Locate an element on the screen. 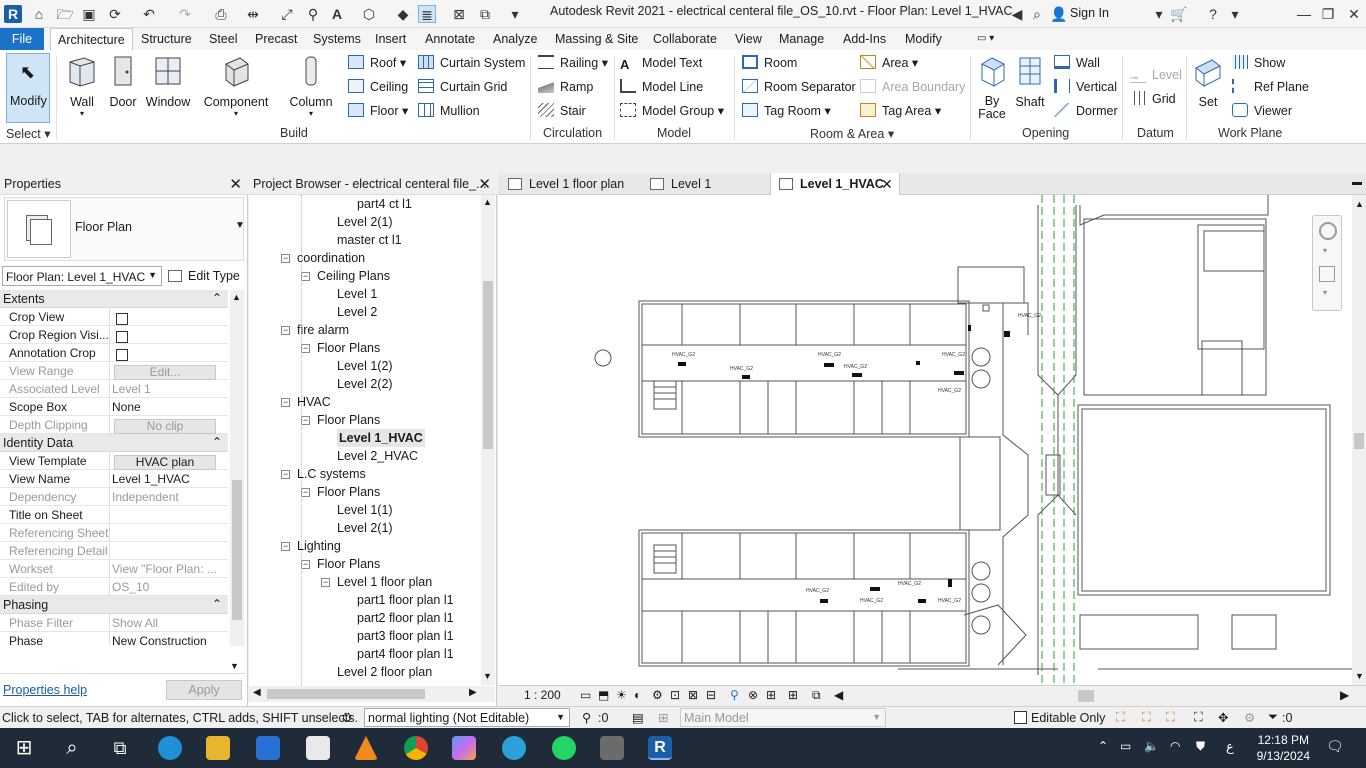 The image size is (1366, 768). tab-add-ins: Add-Ins is located at coordinates (864, 39).